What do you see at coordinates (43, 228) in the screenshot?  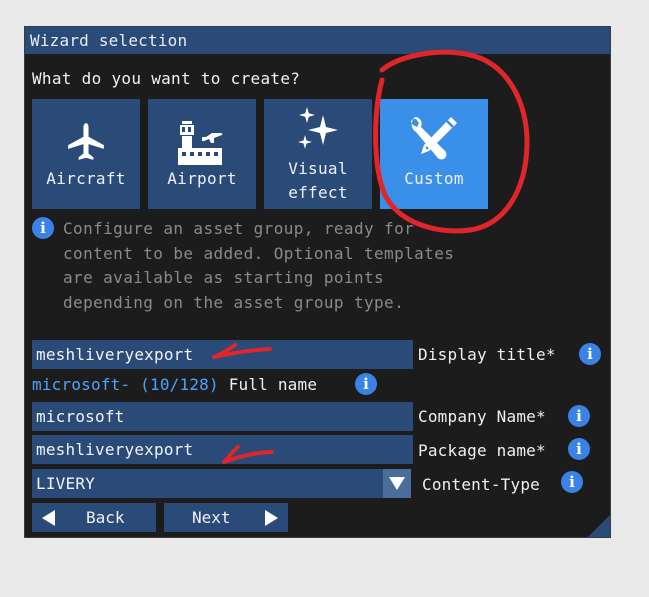 I see `info-icon: i` at bounding box center [43, 228].